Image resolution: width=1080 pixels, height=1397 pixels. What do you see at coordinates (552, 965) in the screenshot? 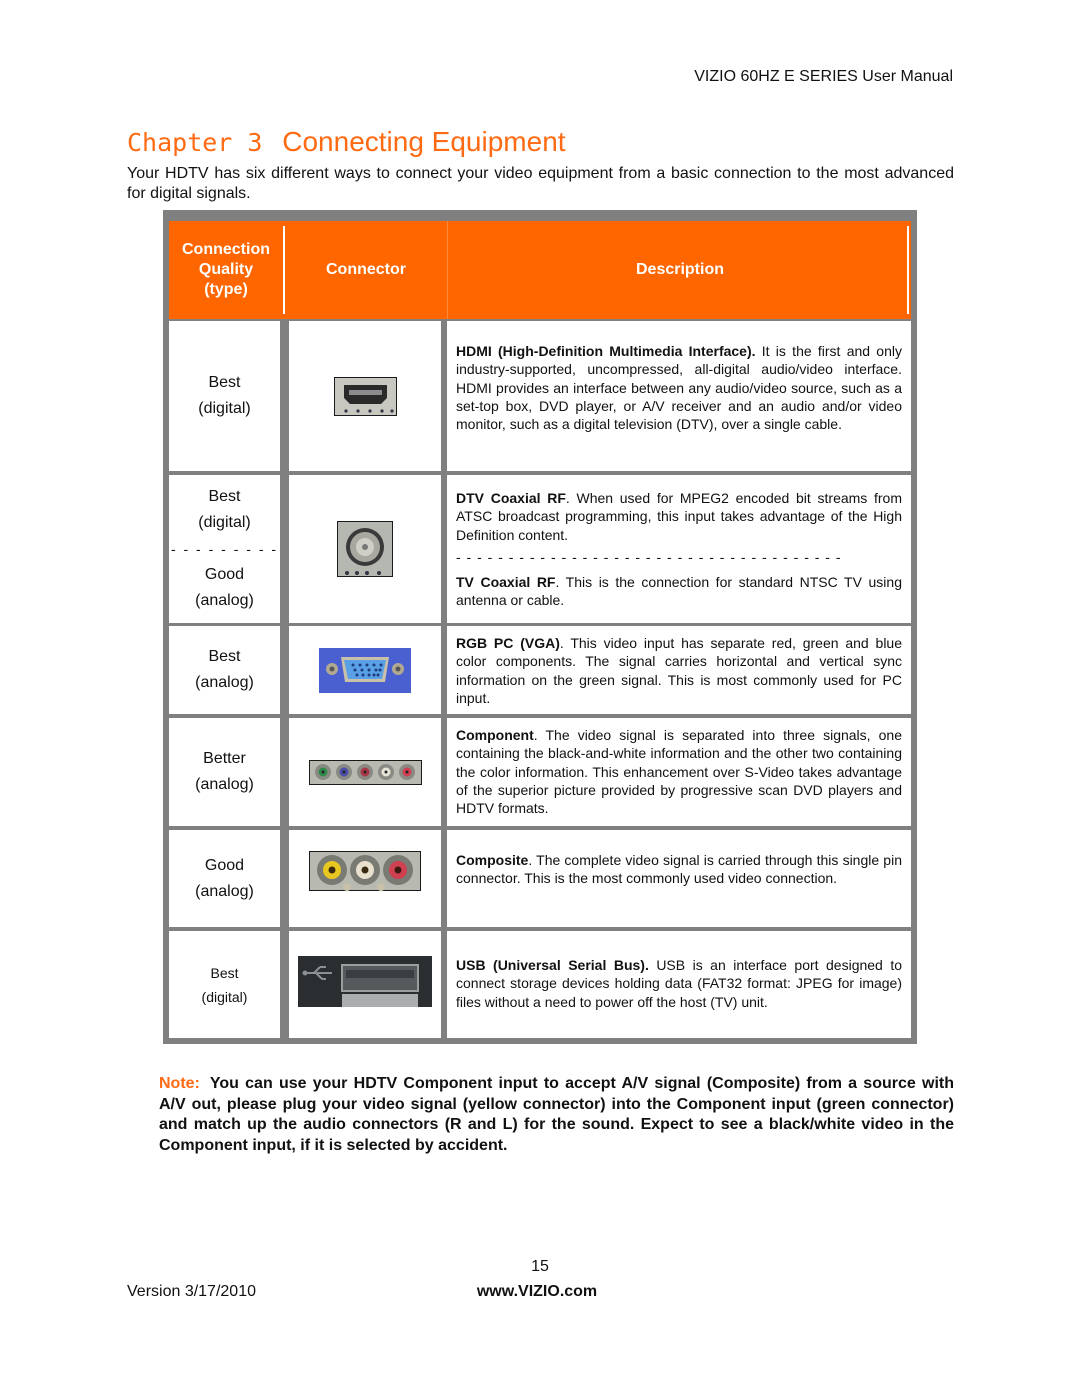
I see `description-title: USB (Universal Serial Bus).` at bounding box center [552, 965].